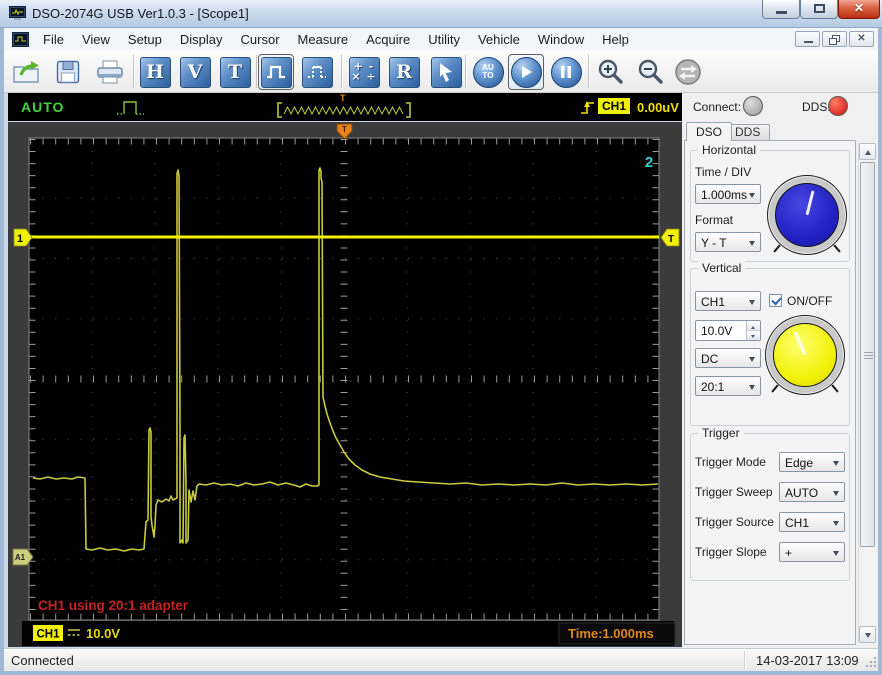  What do you see at coordinates (728, 194) in the screenshot?
I see `time-div-select: 1.000ms` at bounding box center [728, 194].